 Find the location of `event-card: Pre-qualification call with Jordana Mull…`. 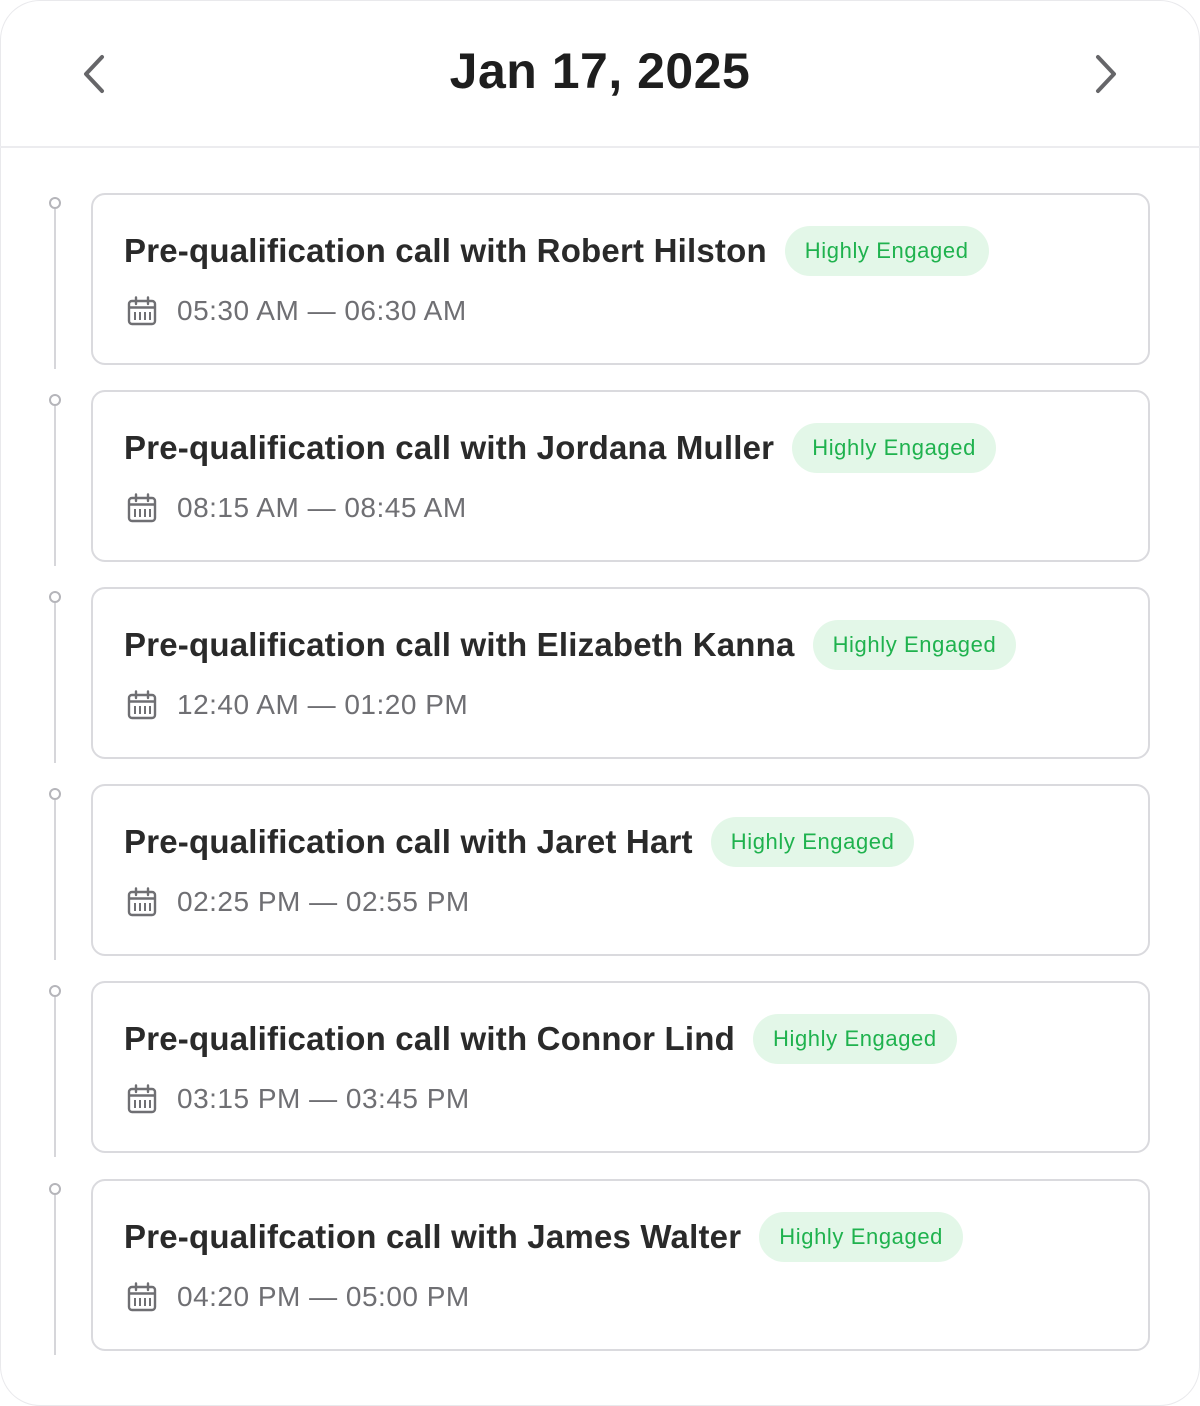

event-card: Pre-qualification call with Jordana Mull… is located at coordinates (620, 476).